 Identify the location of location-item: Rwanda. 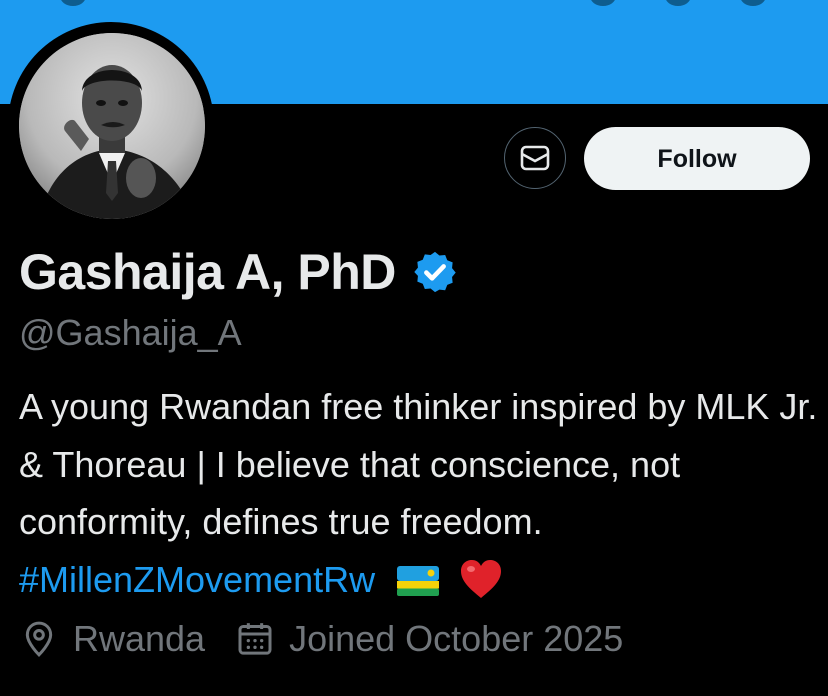
(112, 639).